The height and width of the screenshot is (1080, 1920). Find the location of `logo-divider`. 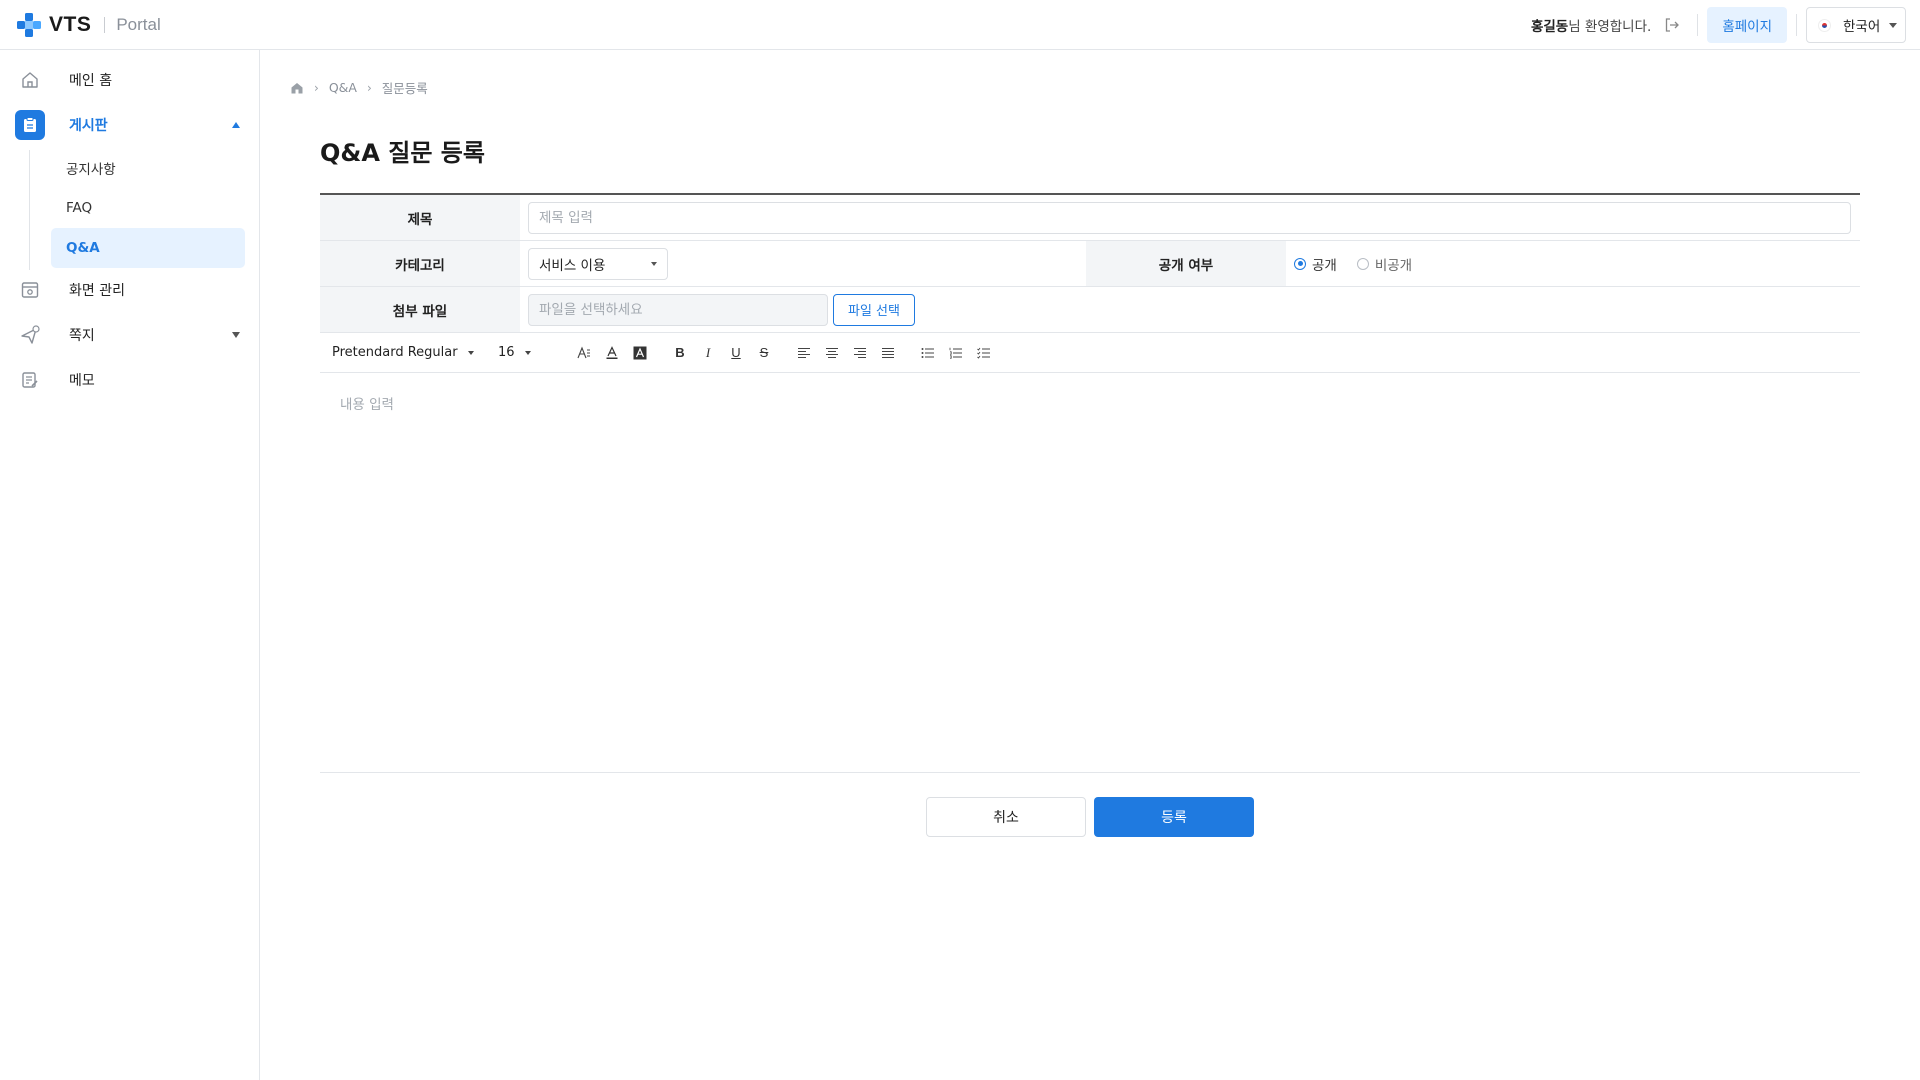

logo-divider is located at coordinates (105, 25).